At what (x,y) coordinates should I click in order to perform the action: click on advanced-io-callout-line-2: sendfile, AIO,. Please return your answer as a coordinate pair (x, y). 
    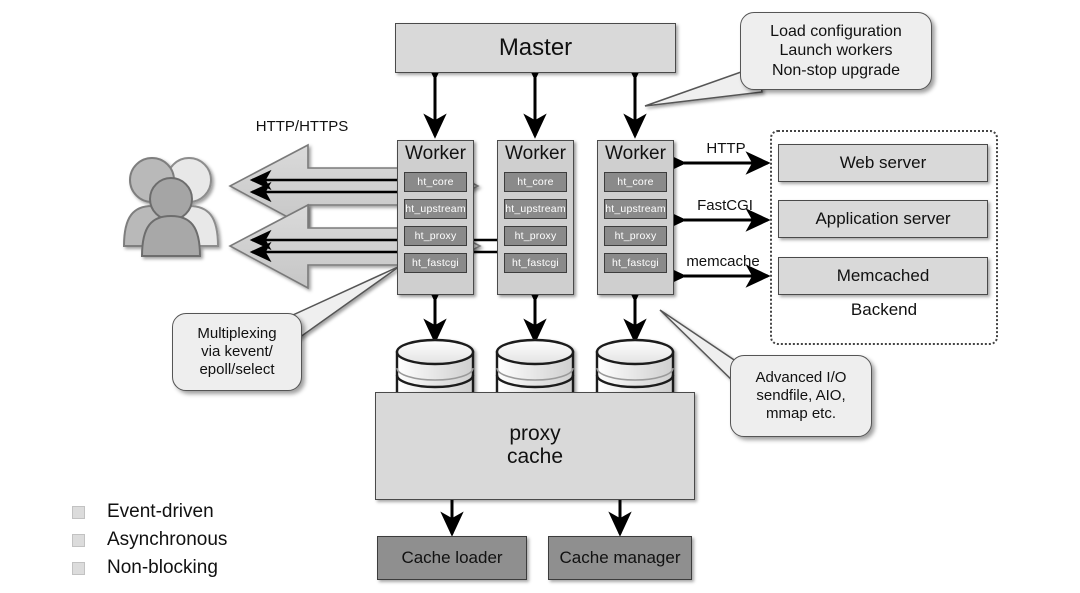
    Looking at the image, I should click on (801, 395).